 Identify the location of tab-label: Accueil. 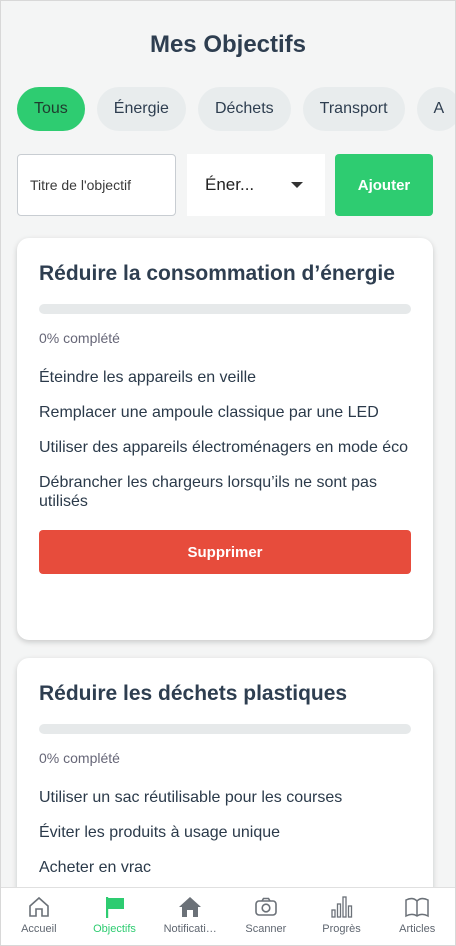
(39, 929).